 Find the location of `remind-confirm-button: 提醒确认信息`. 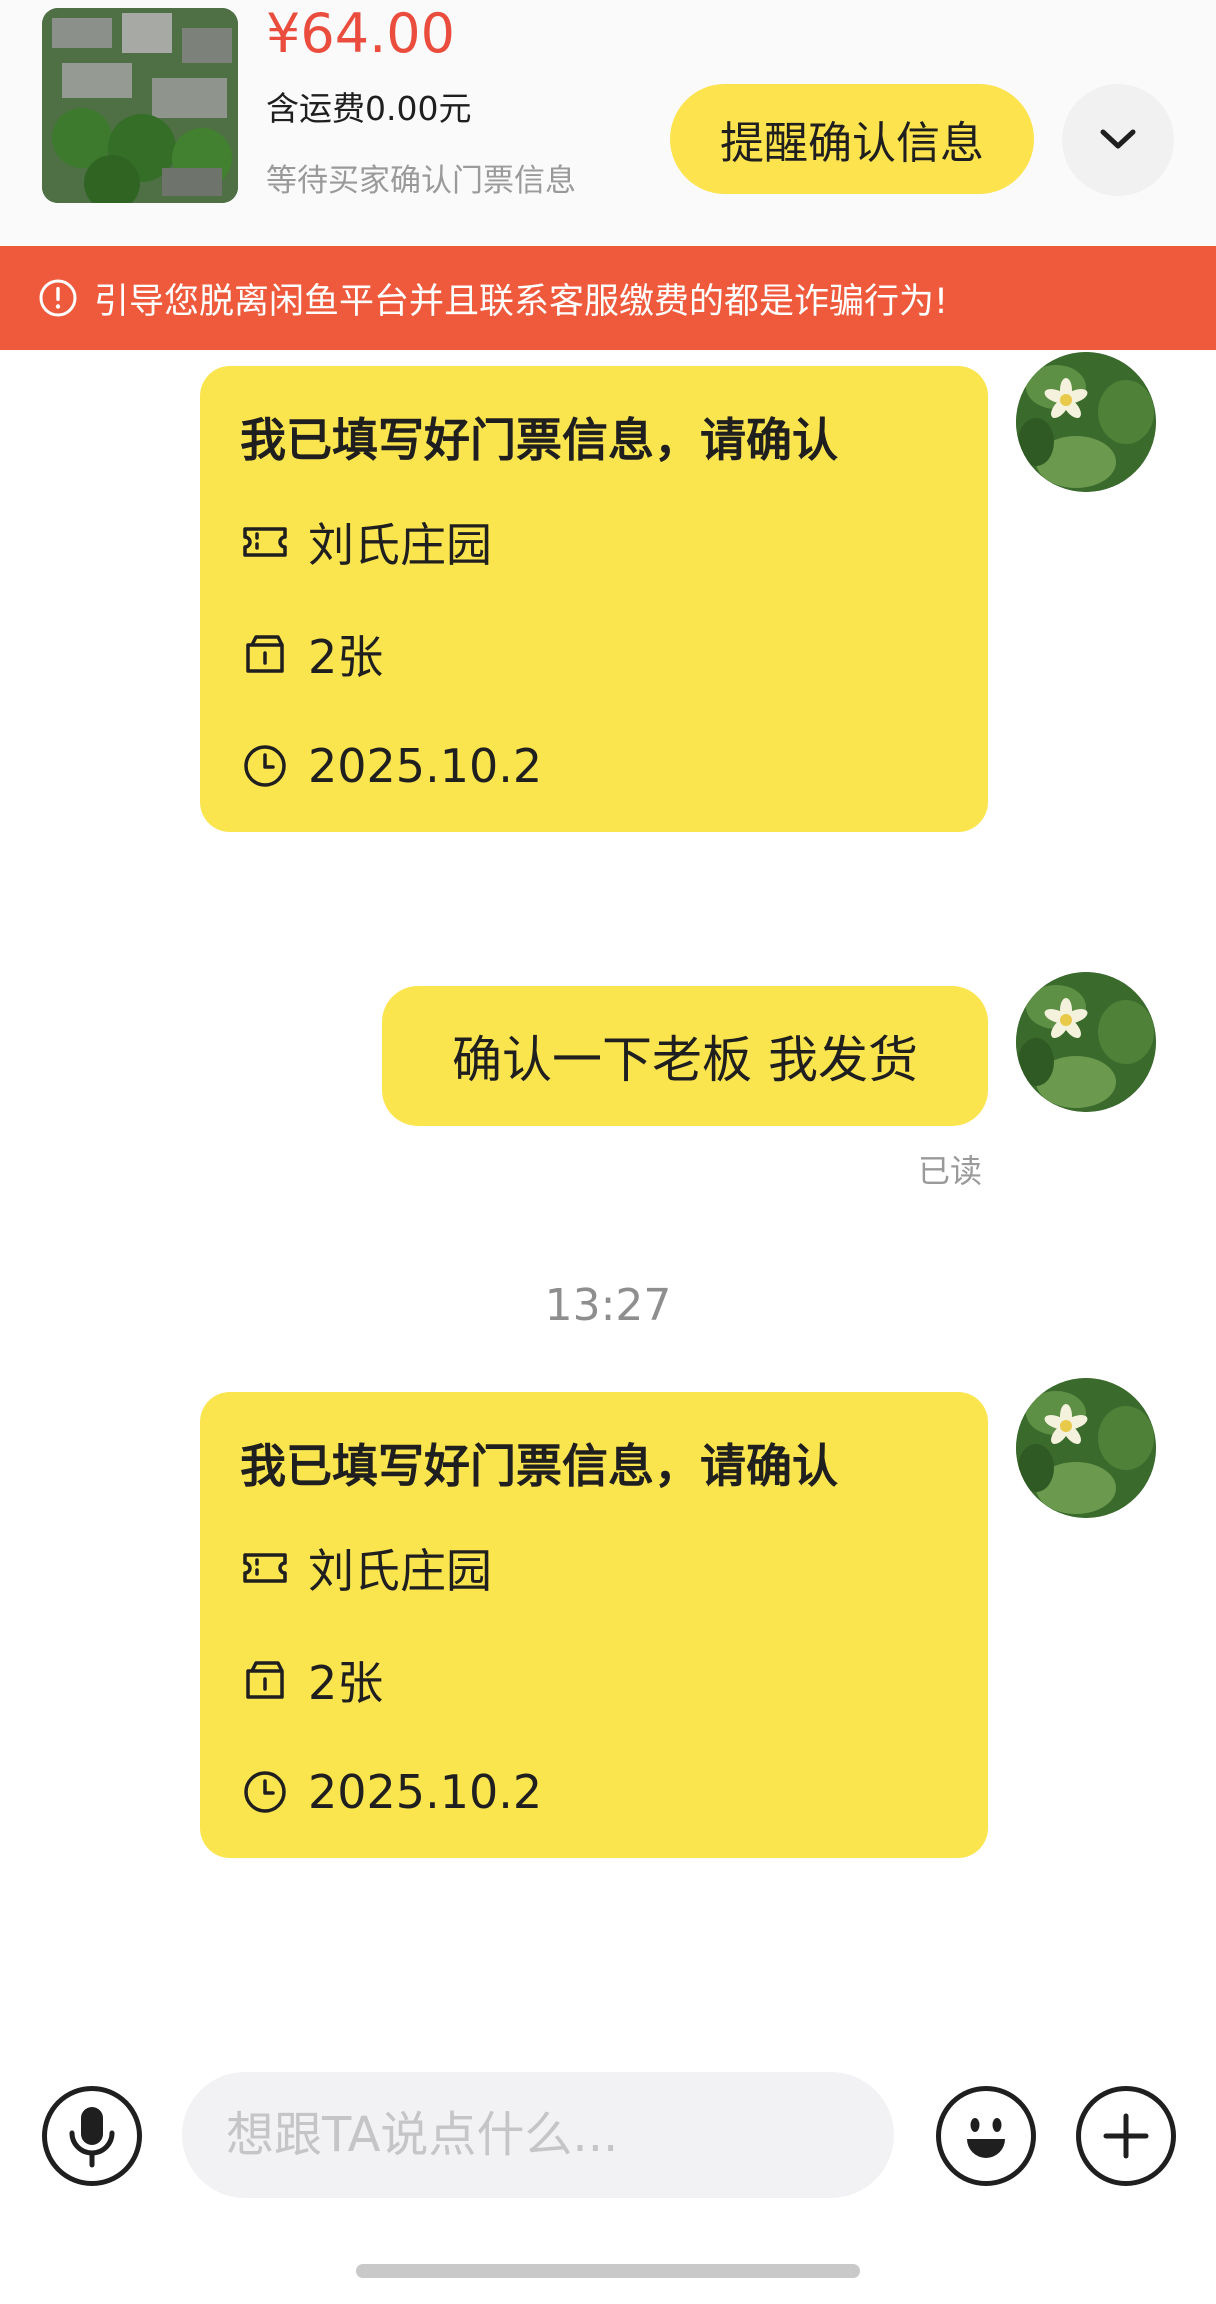

remind-confirm-button: 提醒确认信息 is located at coordinates (852, 139).